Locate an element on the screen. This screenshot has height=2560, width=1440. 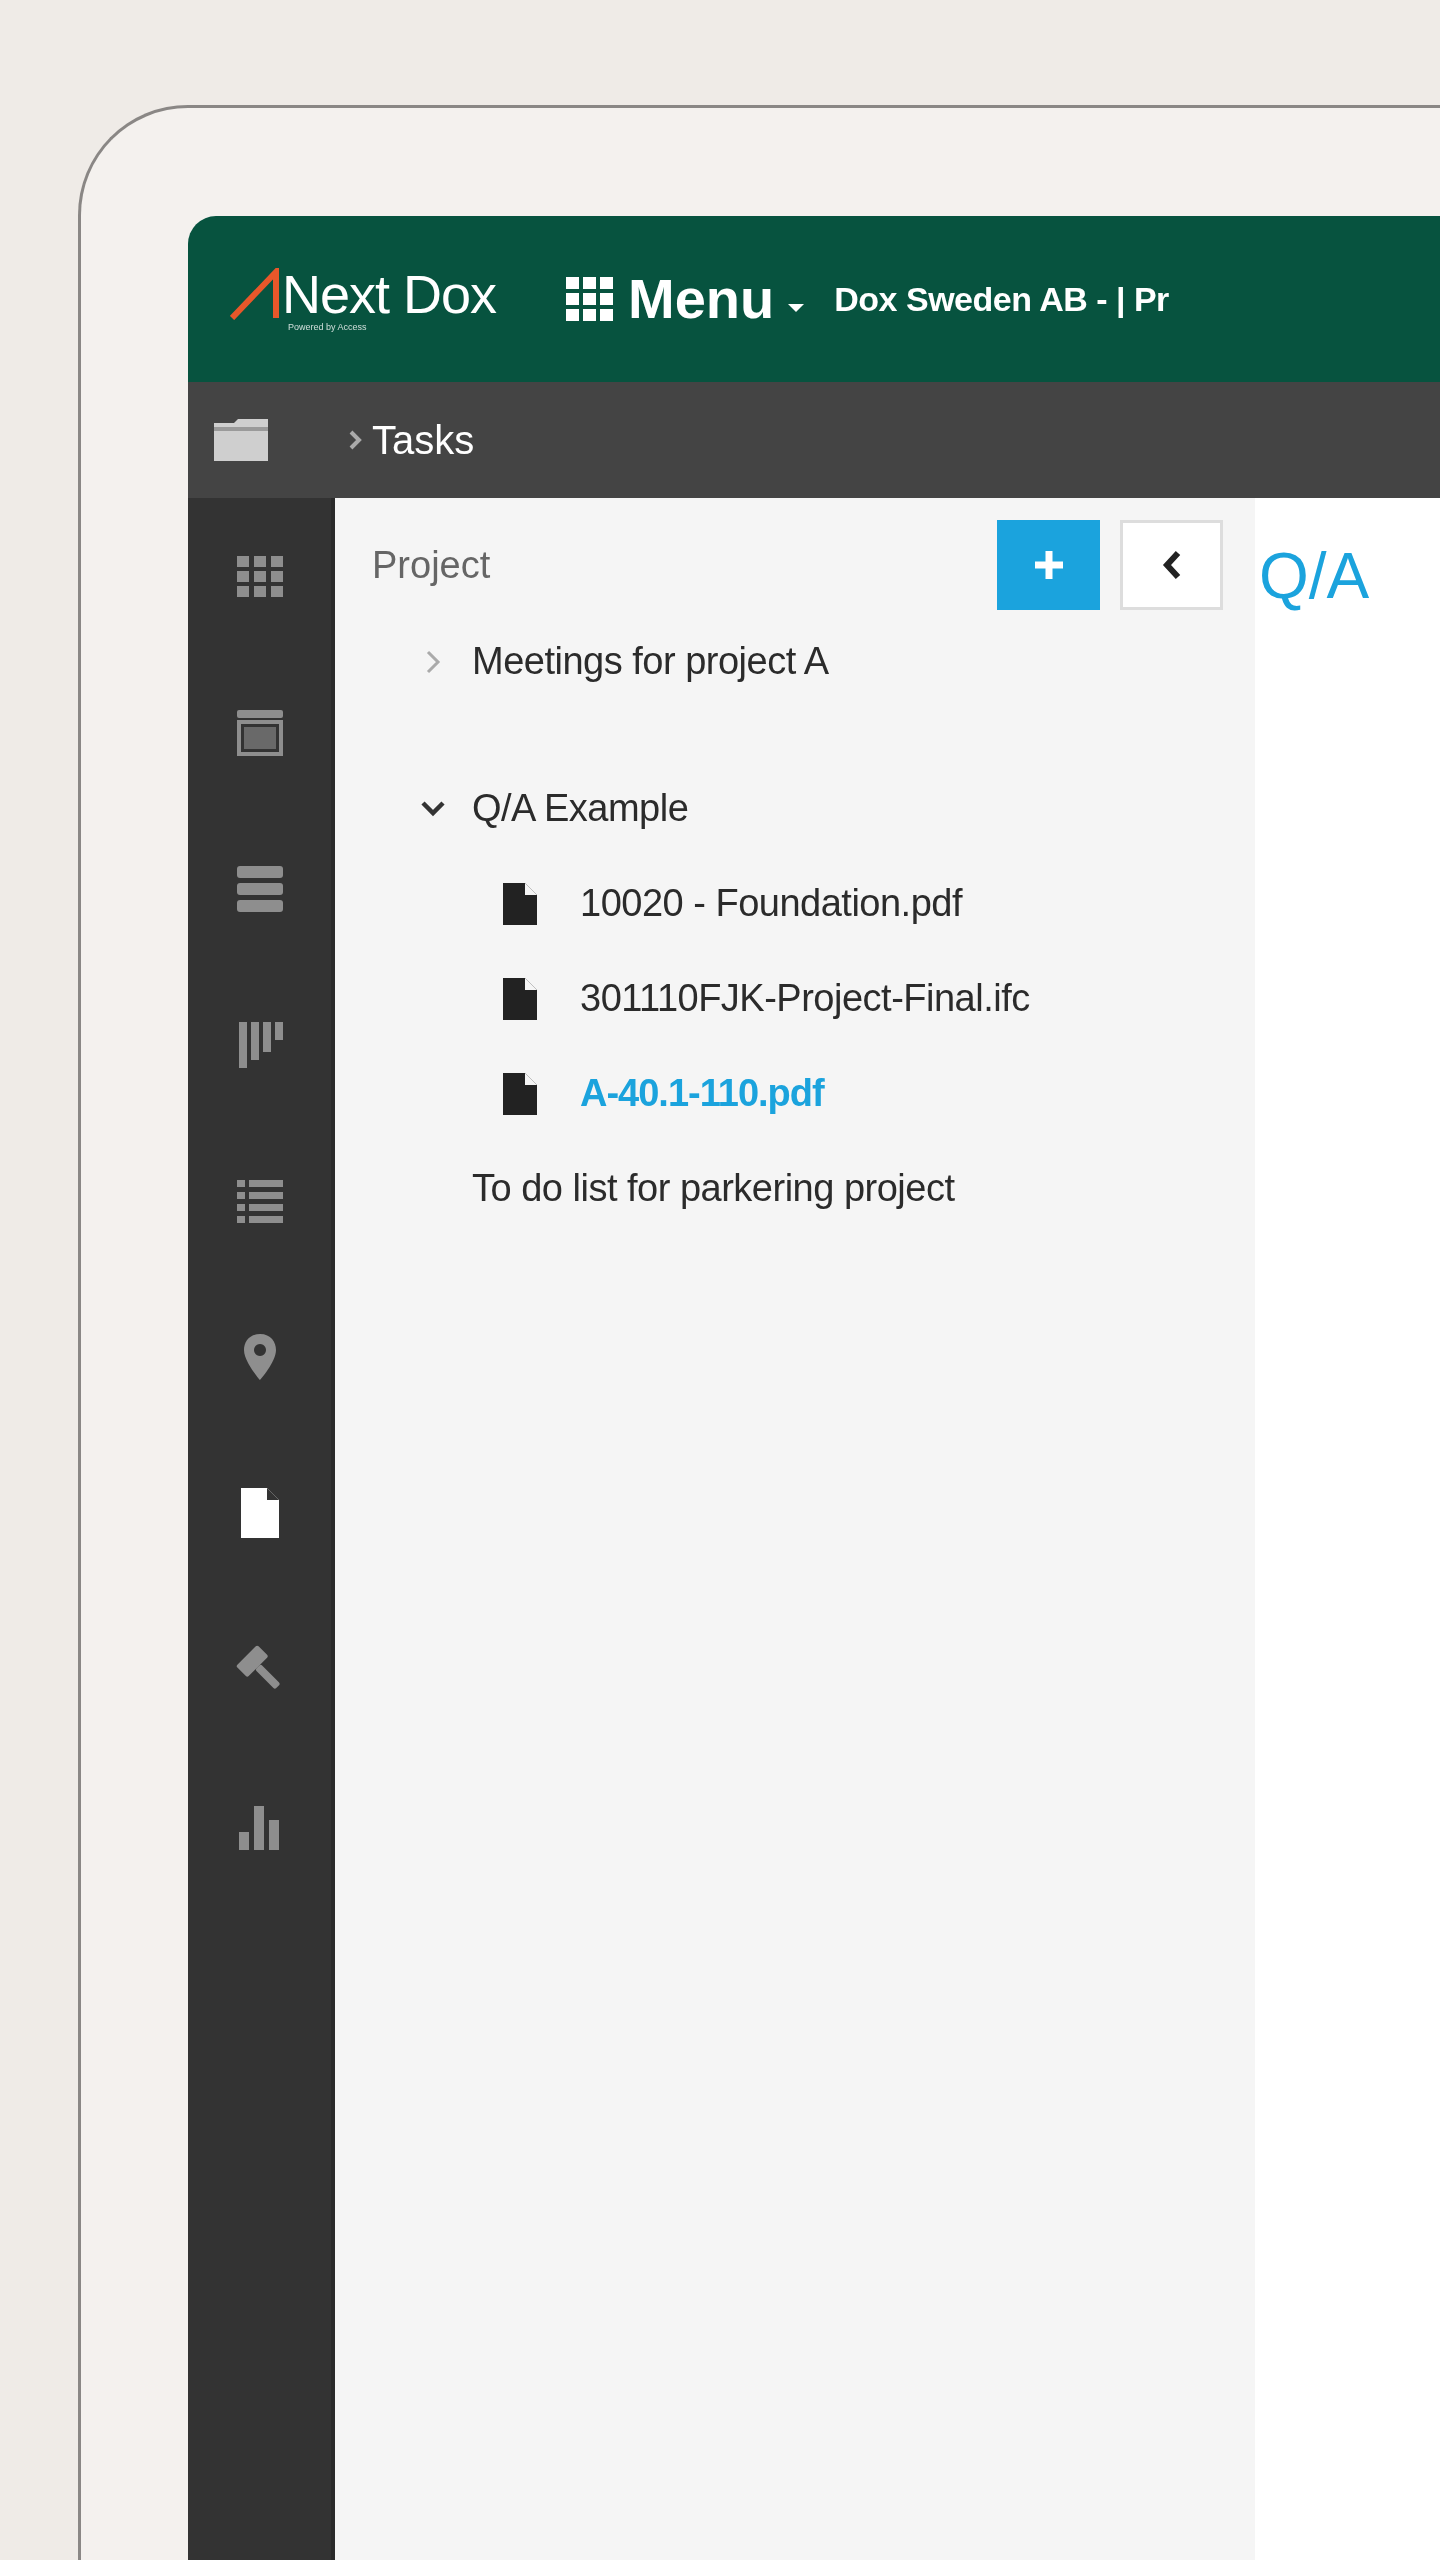
logo-tagline: Powered by Access is located at coordinates (327, 327).